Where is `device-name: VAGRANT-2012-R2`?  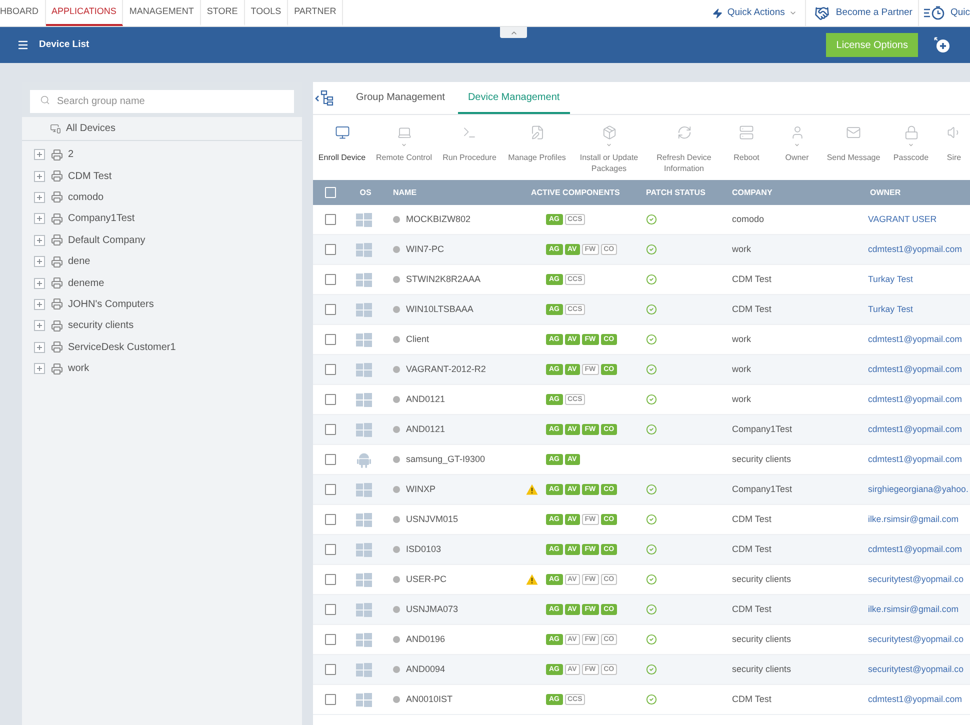 device-name: VAGRANT-2012-R2 is located at coordinates (446, 369).